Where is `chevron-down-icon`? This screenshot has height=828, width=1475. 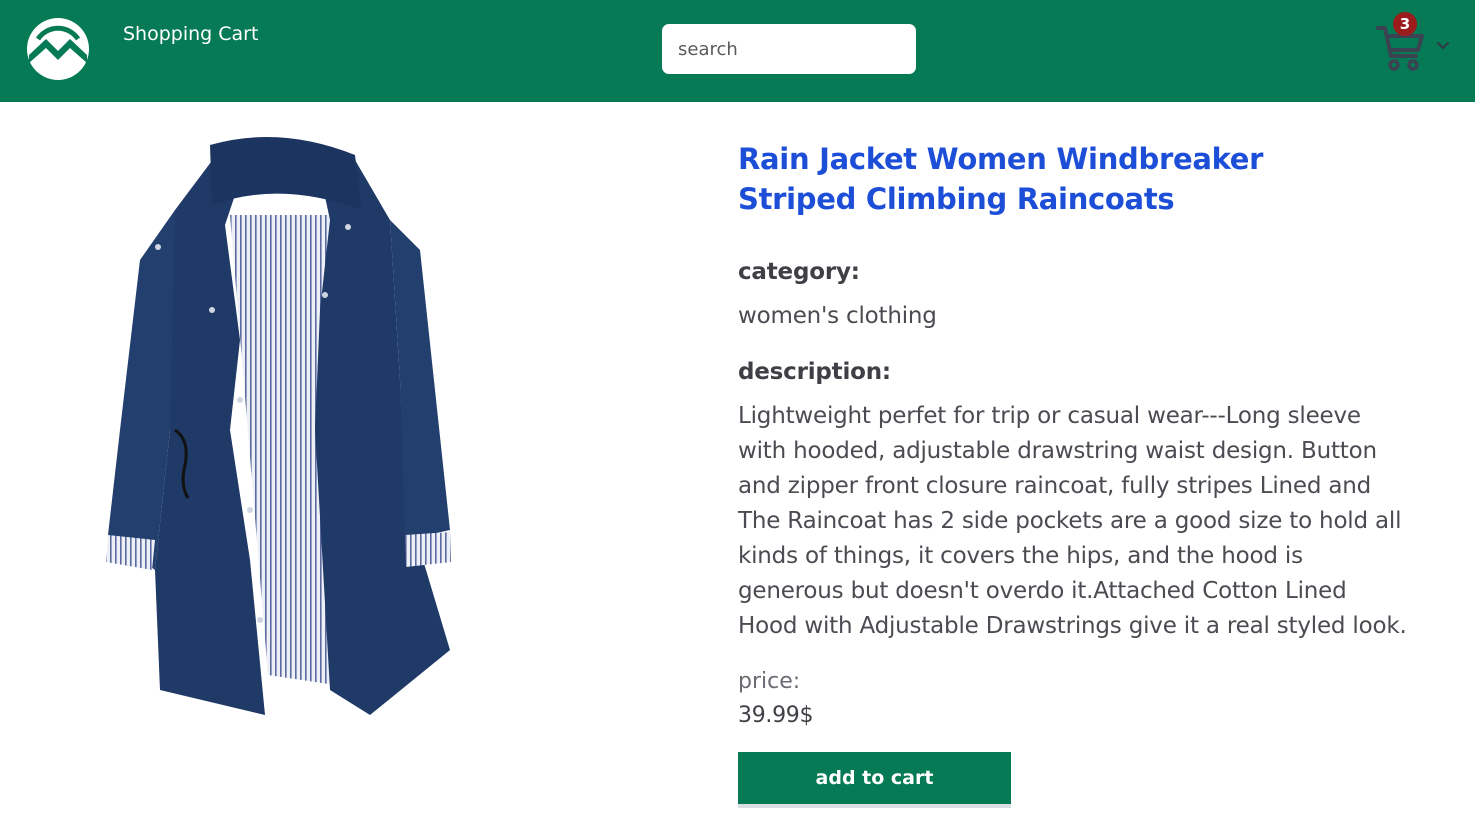
chevron-down-icon is located at coordinates (1443, 46).